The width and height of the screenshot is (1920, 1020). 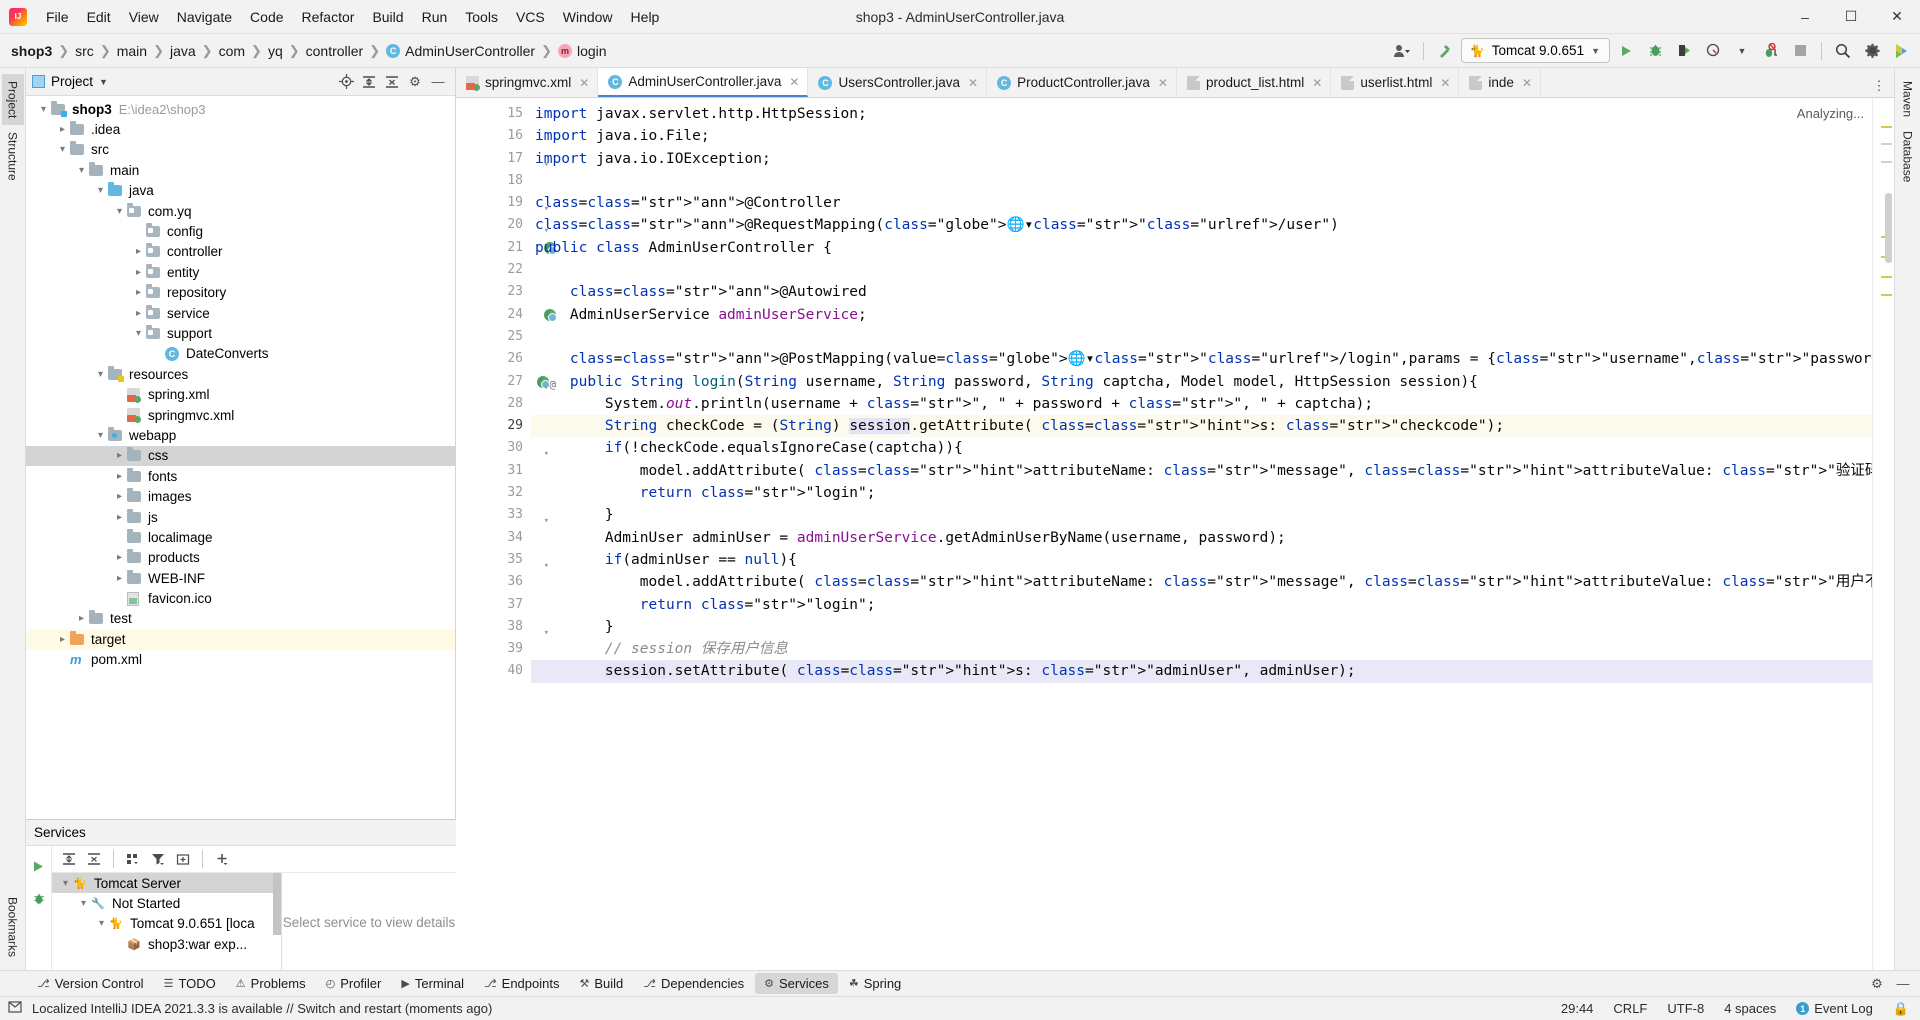 What do you see at coordinates (1500, 82) in the screenshot?
I see `editor-tab-inde: inde ✕` at bounding box center [1500, 82].